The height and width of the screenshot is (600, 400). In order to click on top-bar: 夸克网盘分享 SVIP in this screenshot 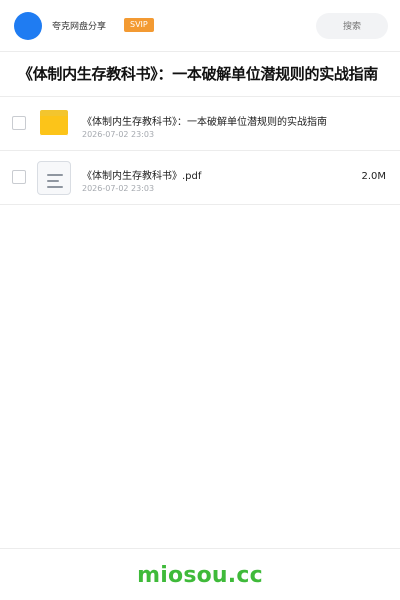, I will do `click(200, 26)`.